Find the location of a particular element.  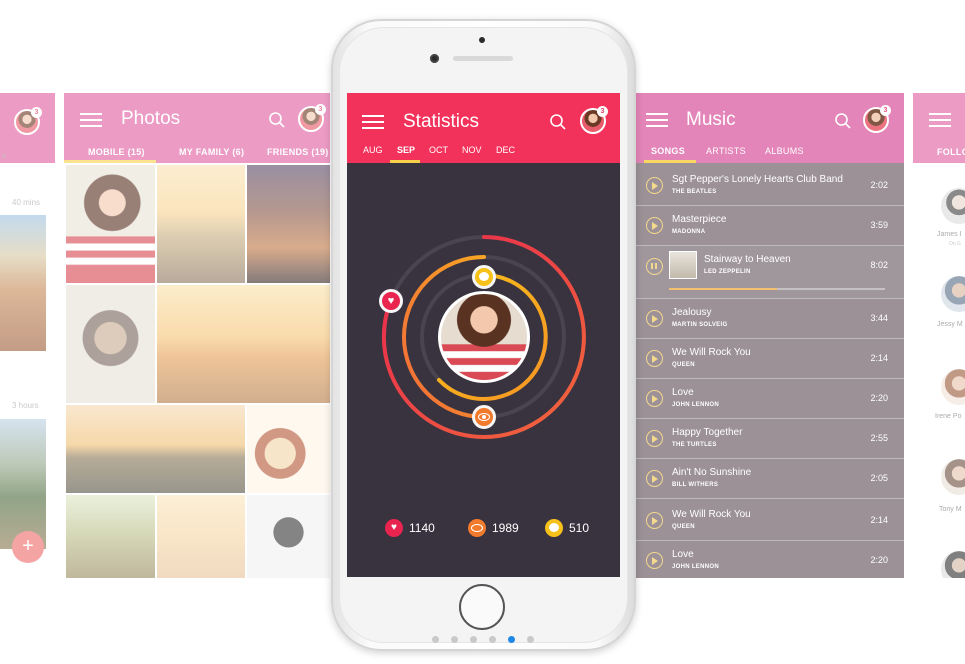

left-edge-screen: 3 s 40 mins 3 hours + is located at coordinates (27, 335).